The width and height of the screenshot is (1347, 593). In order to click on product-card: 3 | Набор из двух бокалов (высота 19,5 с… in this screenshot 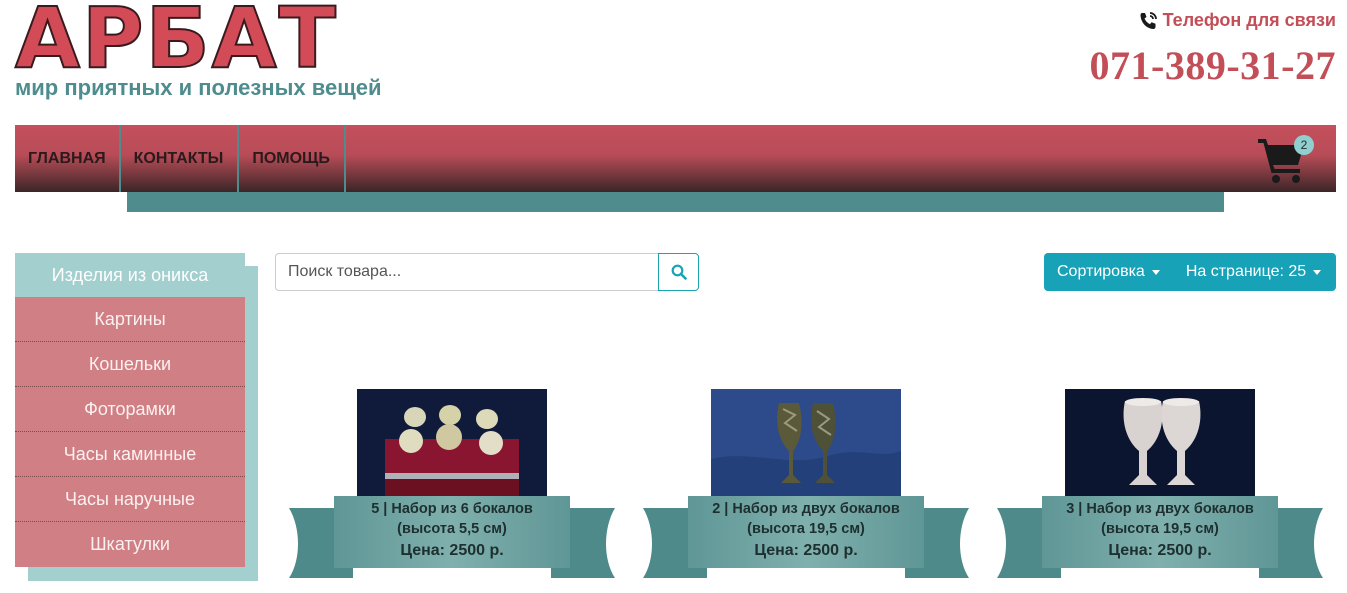, I will do `click(1160, 485)`.